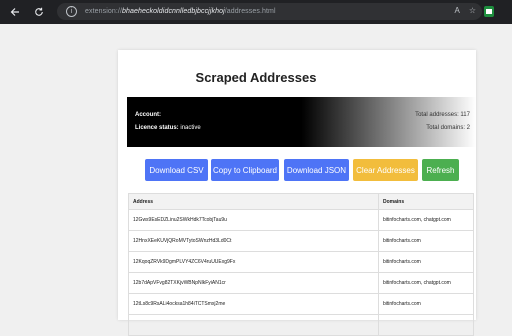 Image resolution: width=512 pixels, height=336 pixels. I want to click on download-csv-button: Download CSV, so click(176, 170).